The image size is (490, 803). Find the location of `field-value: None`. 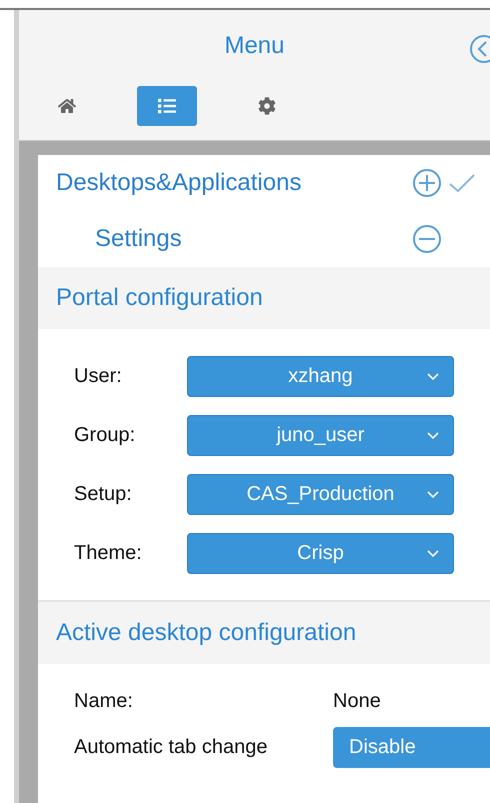

field-value: None is located at coordinates (357, 701).